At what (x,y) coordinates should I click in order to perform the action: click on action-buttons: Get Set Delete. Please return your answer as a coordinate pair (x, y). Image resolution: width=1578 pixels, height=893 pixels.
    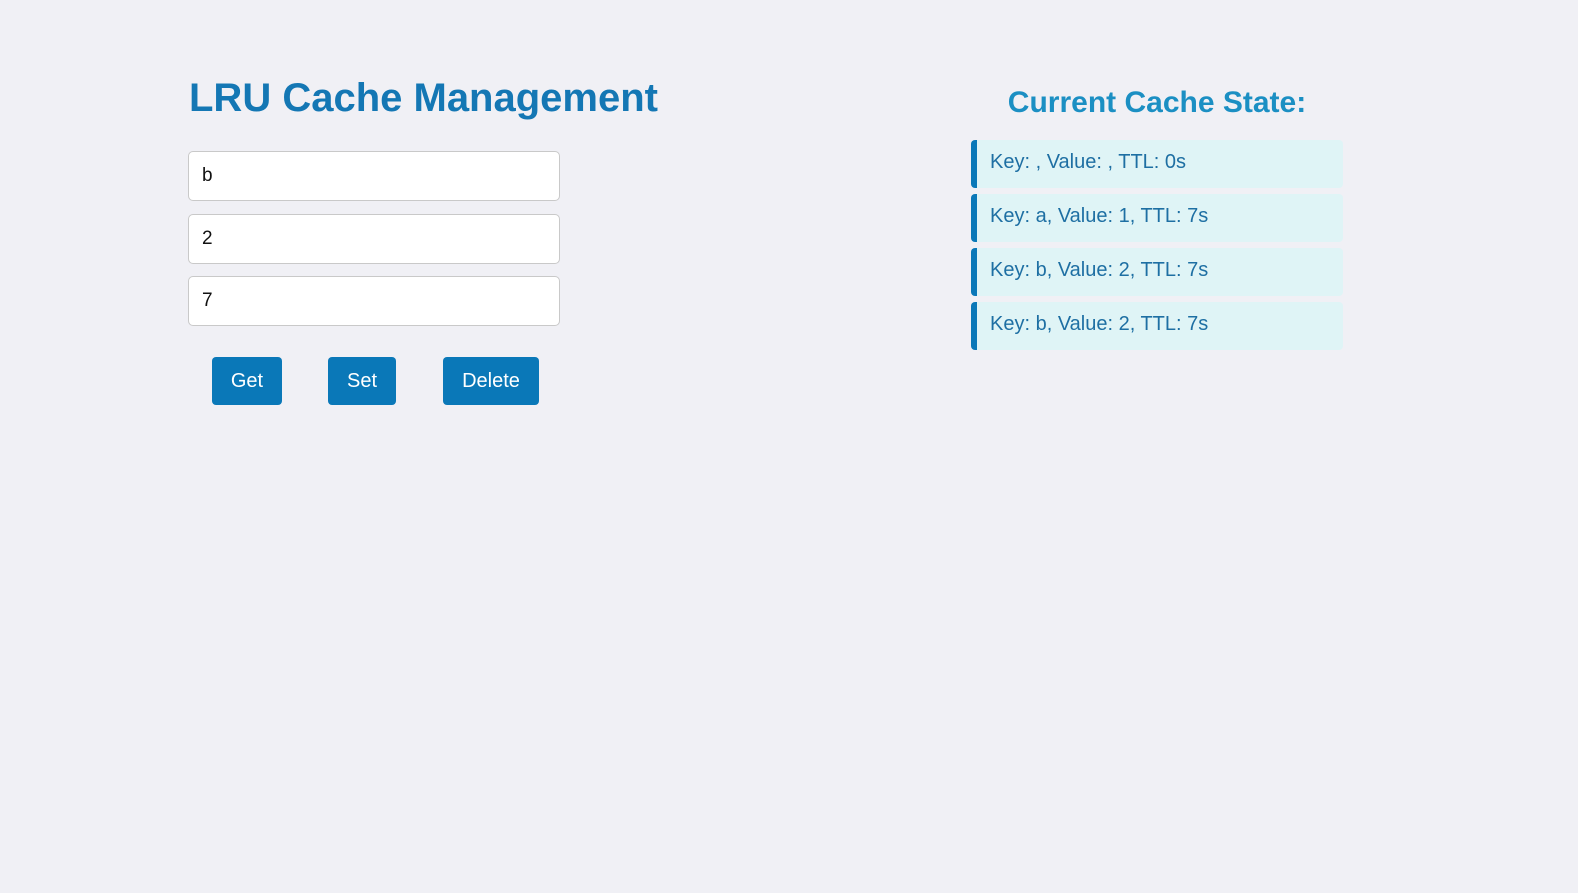
    Looking at the image, I should click on (449, 381).